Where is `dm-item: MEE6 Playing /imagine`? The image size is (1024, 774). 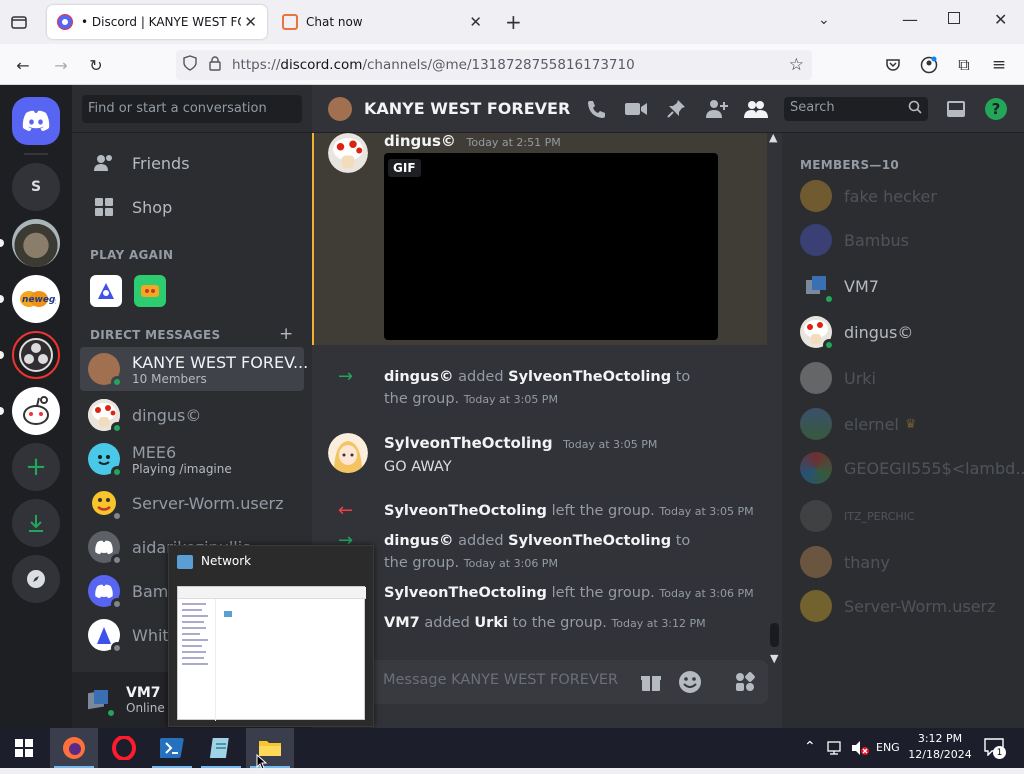 dm-item: MEE6 Playing /imagine is located at coordinates (192, 459).